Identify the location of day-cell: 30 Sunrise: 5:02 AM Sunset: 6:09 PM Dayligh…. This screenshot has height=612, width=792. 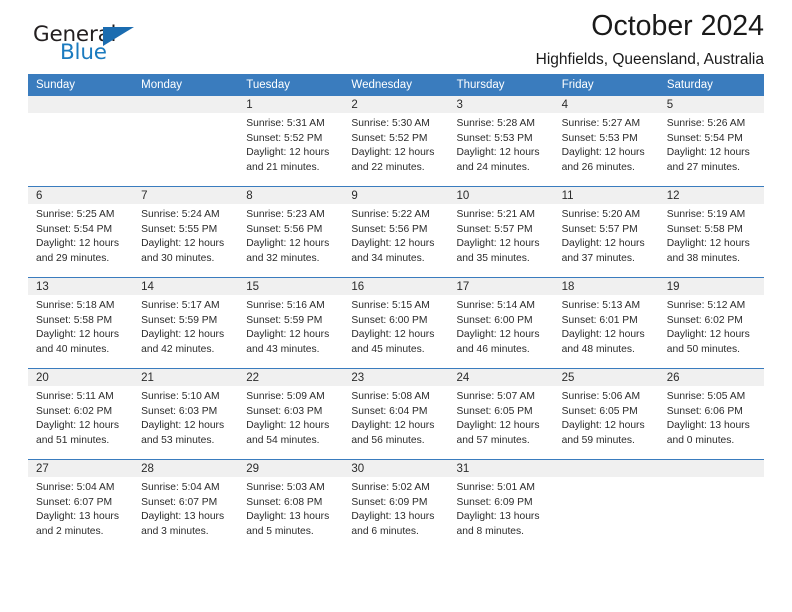
(396, 505).